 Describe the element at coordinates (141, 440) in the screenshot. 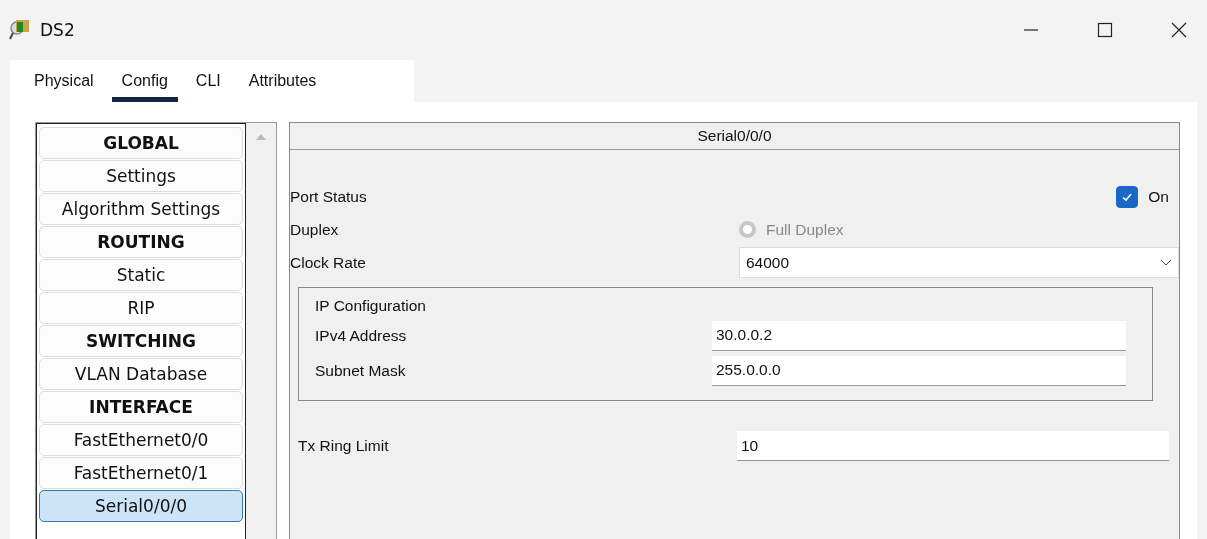

I see `sidebar-item: FastEthernet0/0` at that location.